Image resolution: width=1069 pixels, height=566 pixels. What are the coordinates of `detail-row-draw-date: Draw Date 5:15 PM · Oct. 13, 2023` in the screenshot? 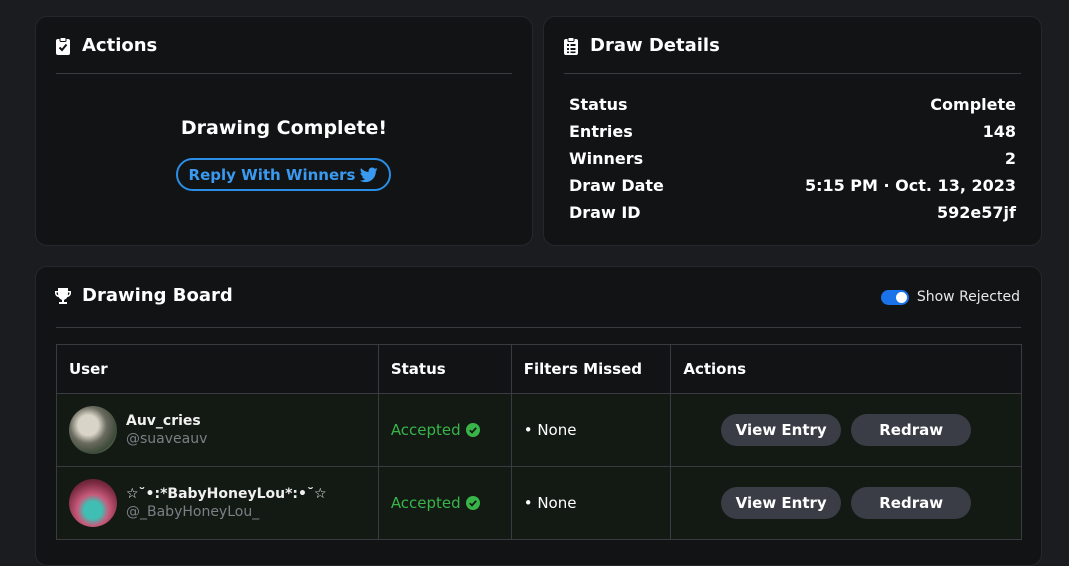 It's located at (792, 185).